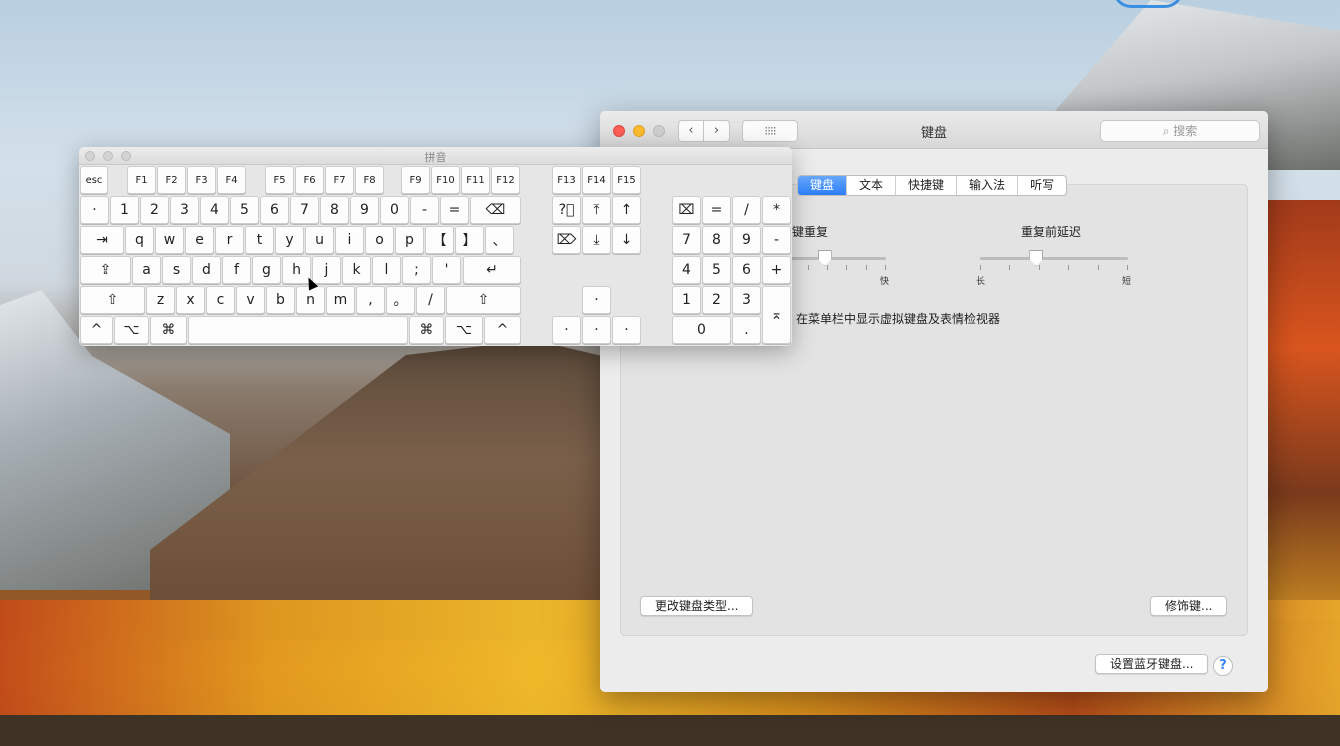 The width and height of the screenshot is (1340, 746). I want to click on key-row2-12: 】, so click(469, 240).